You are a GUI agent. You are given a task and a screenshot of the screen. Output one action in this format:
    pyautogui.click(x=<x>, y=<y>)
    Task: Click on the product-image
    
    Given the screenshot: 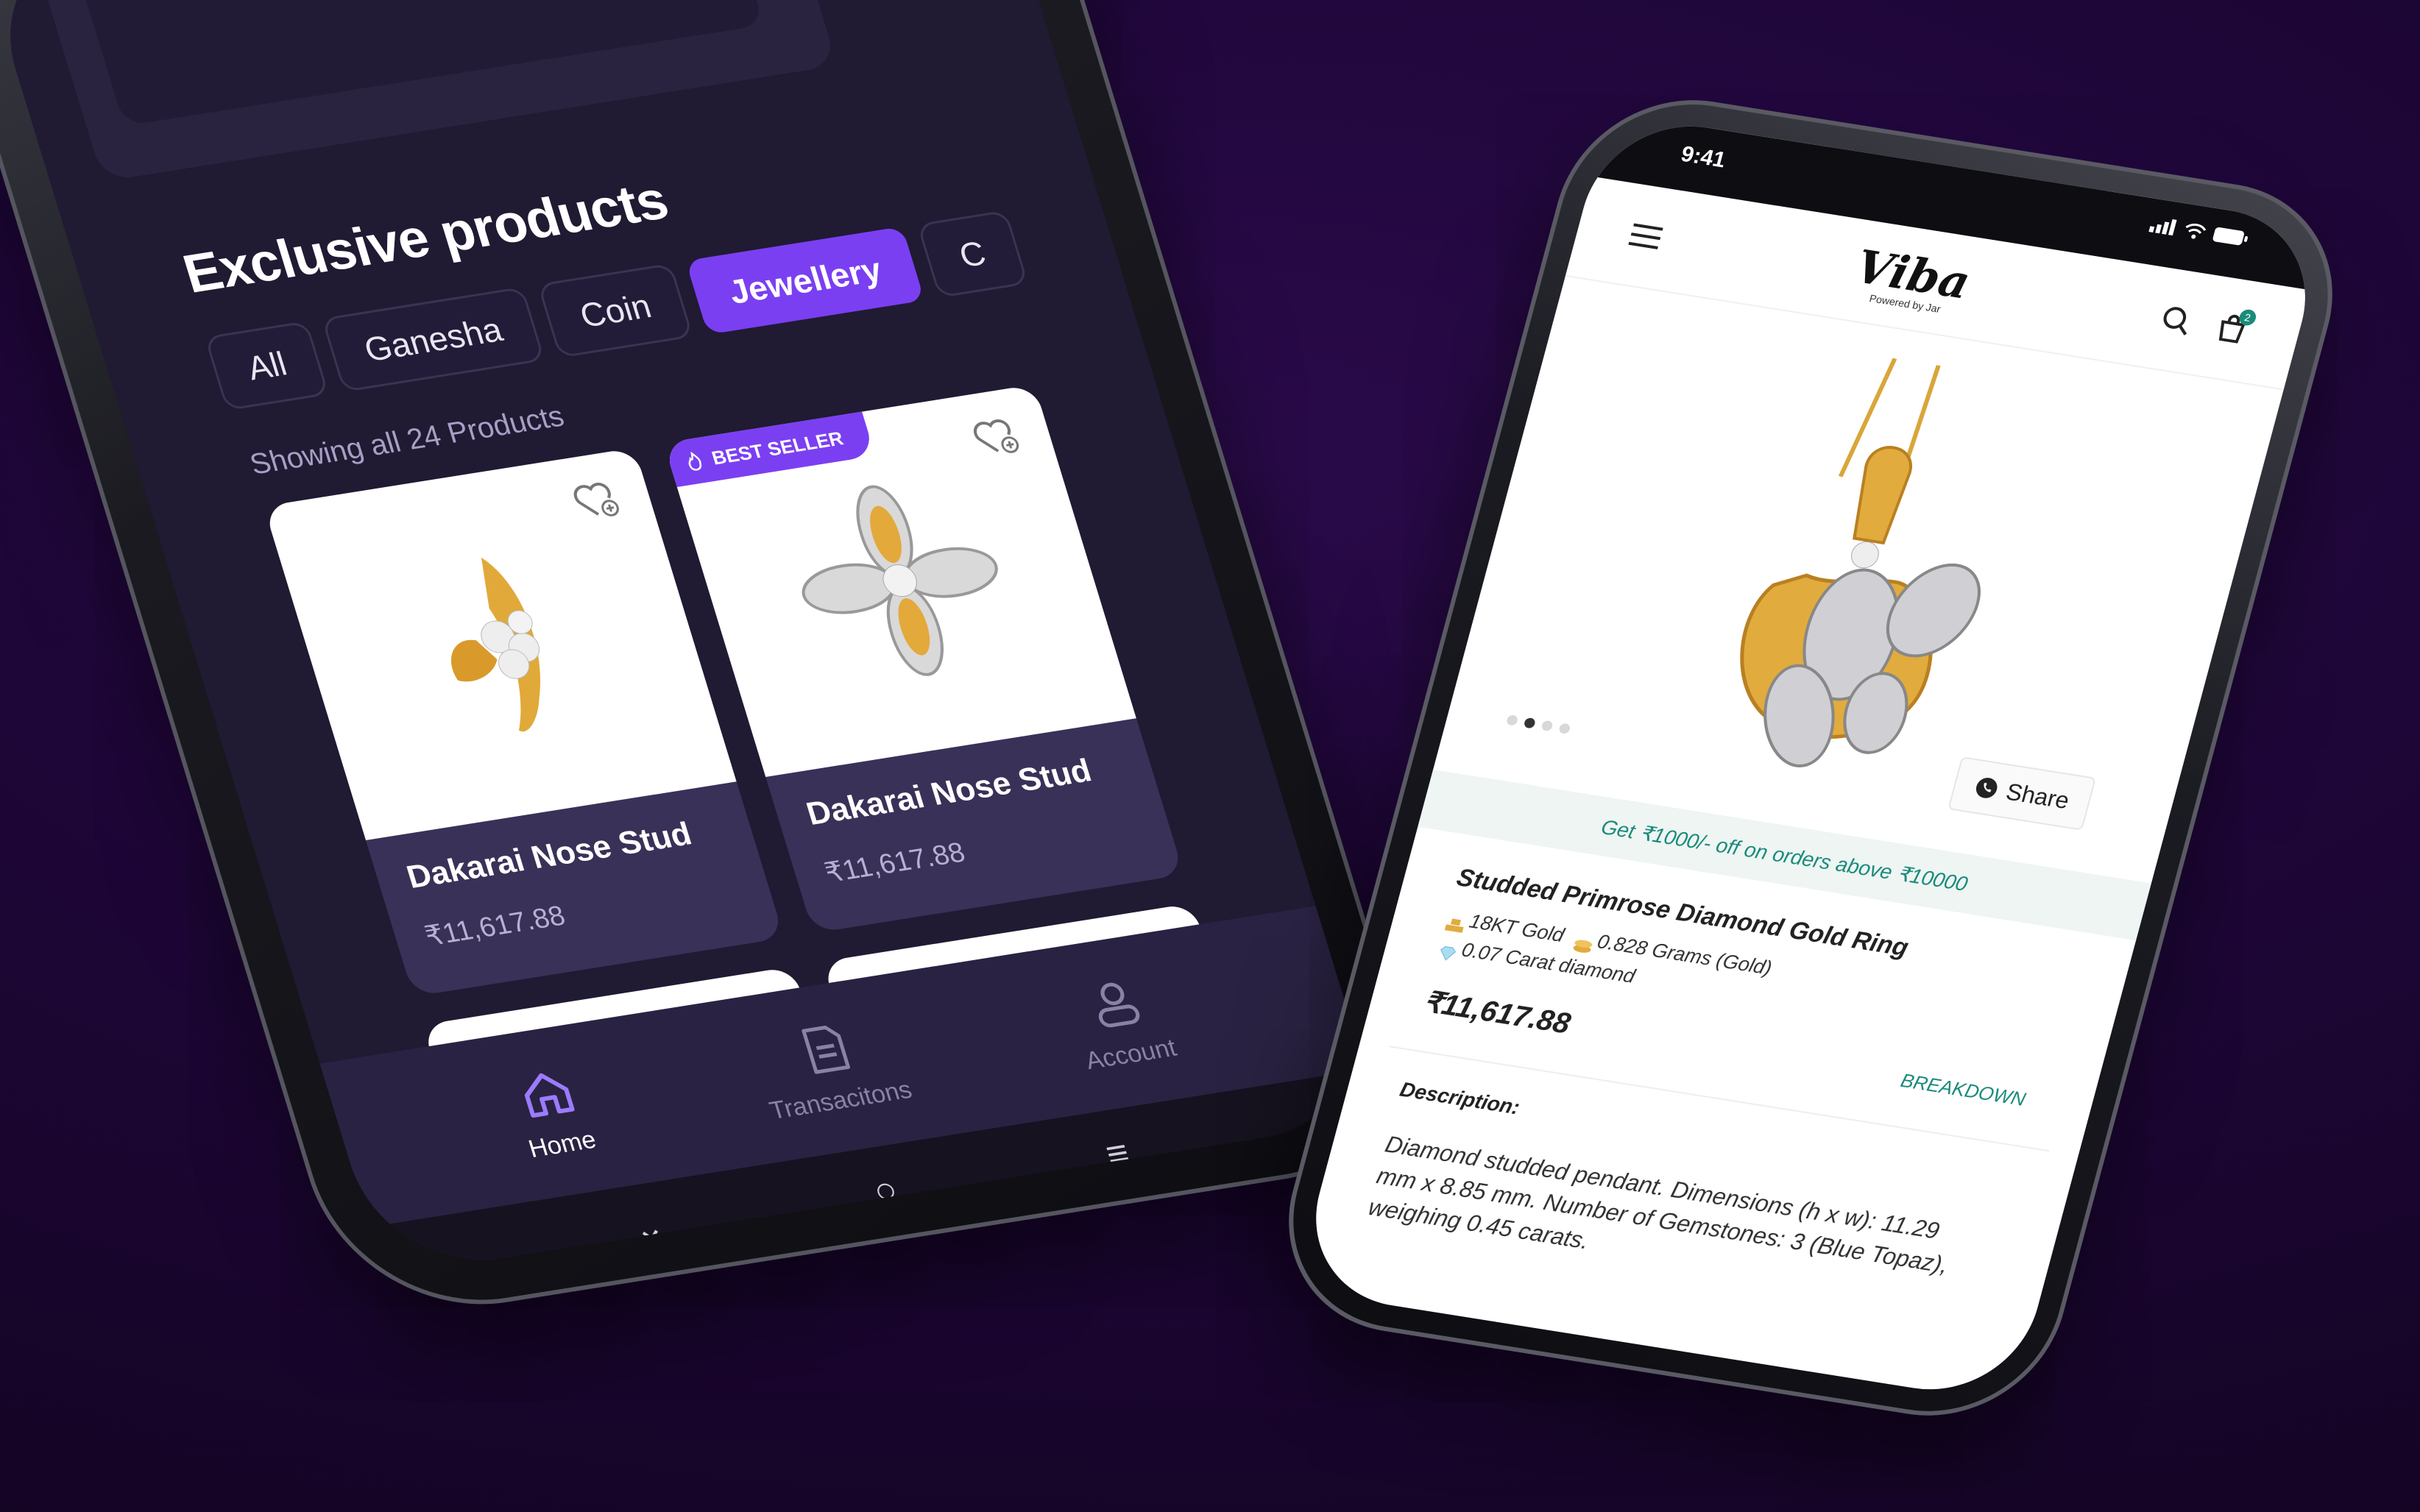 What is the action you would take?
    pyautogui.click(x=500, y=644)
    